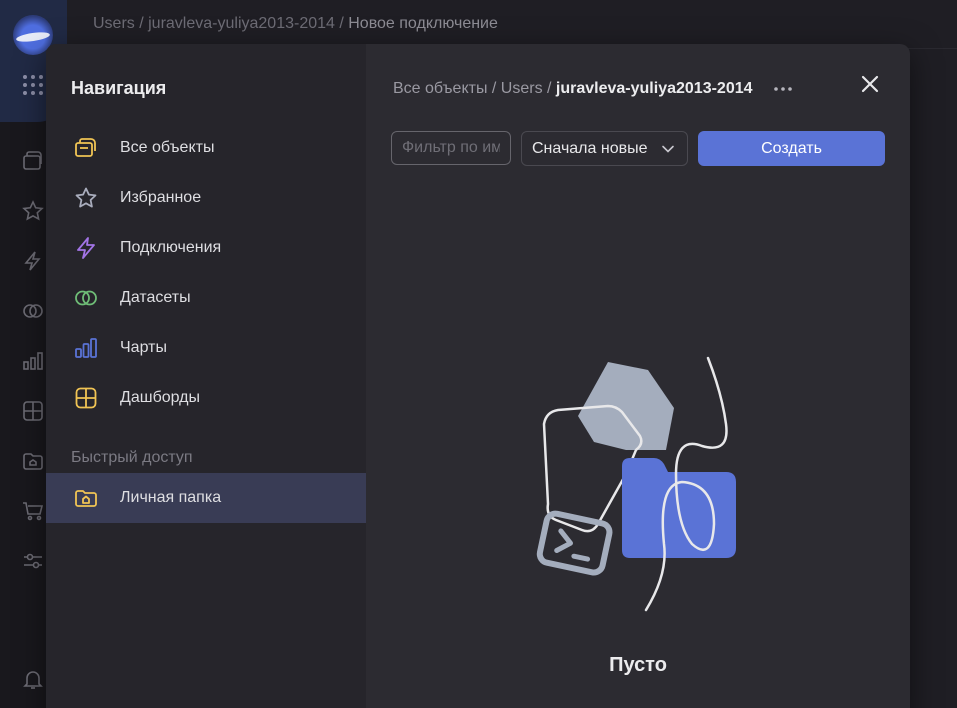  Describe the element at coordinates (33, 561) in the screenshot. I see `rail-settings-sliders-icon` at that location.